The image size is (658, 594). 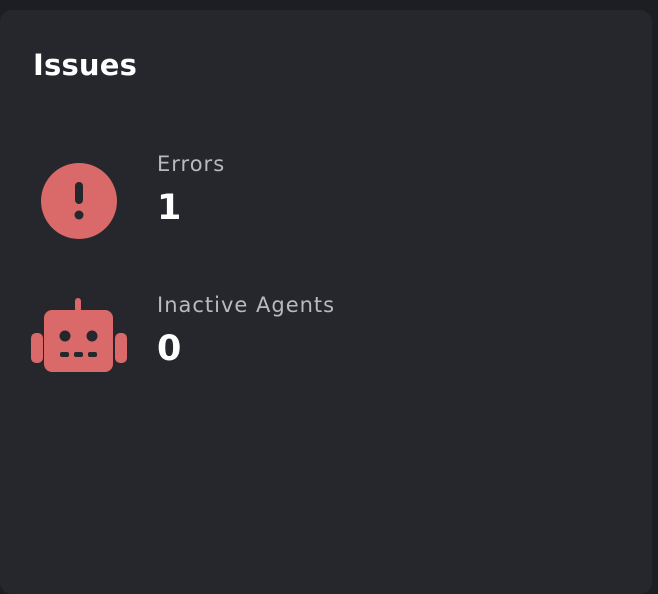 I want to click on exclamation-circle-icon, so click(x=80, y=196).